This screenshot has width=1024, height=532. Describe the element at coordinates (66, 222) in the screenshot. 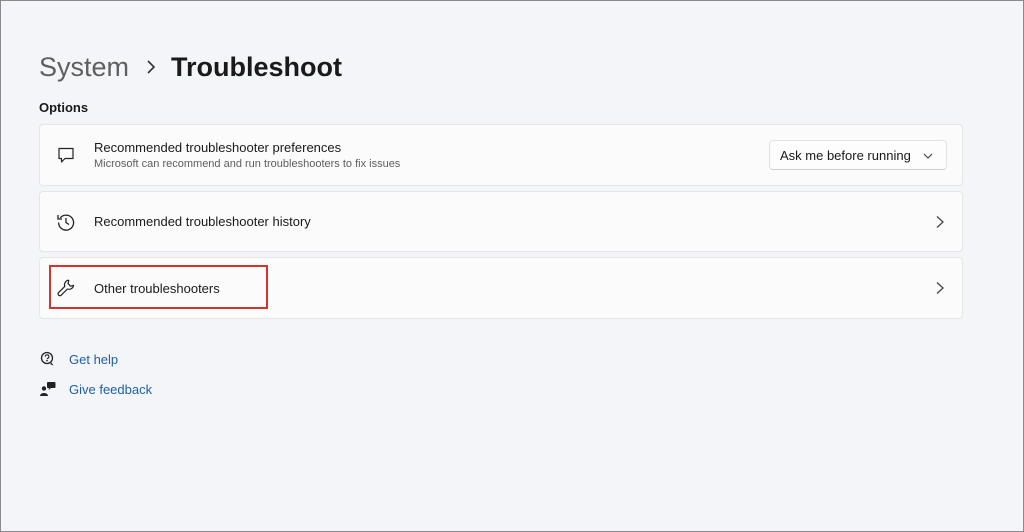

I see `history-icon` at that location.